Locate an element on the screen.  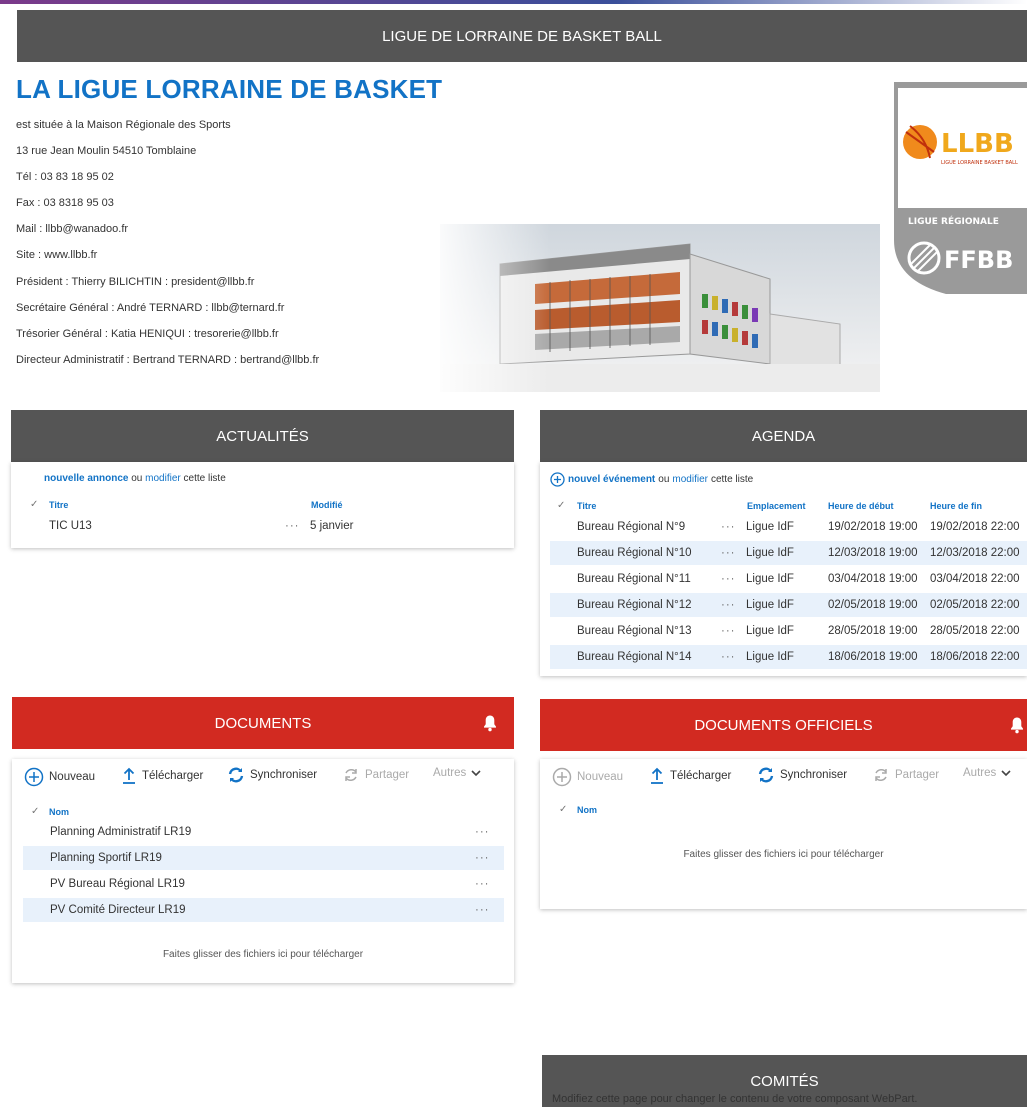
file-row: Planning Sportif LR19 ··· is located at coordinates (263, 858).